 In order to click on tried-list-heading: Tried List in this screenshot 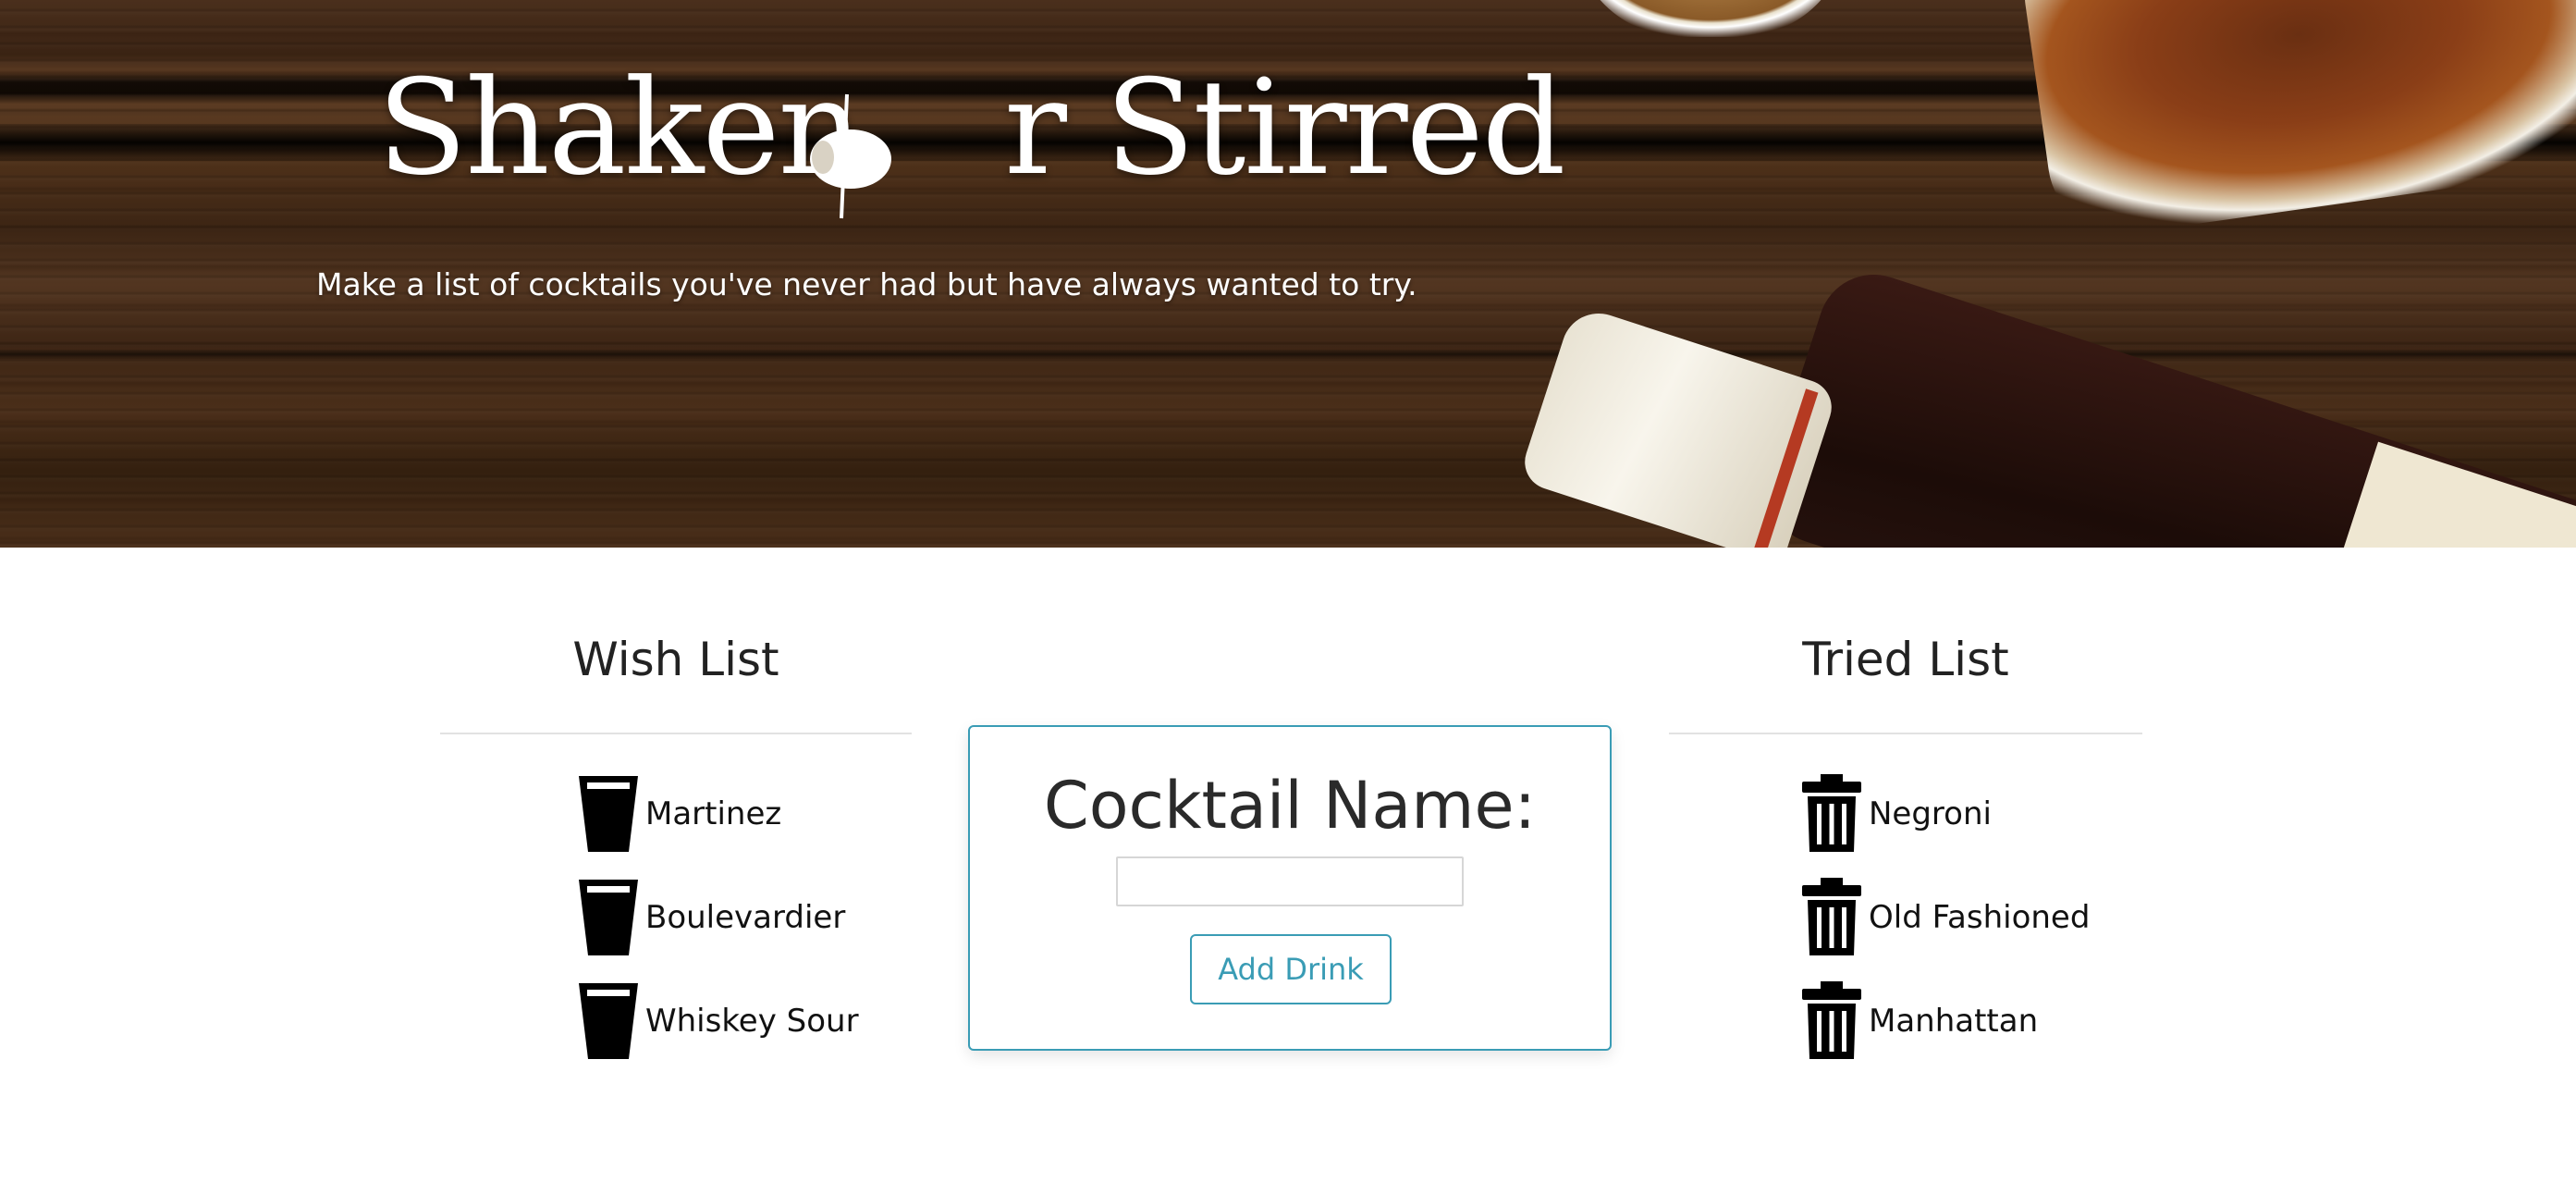, I will do `click(1905, 659)`.